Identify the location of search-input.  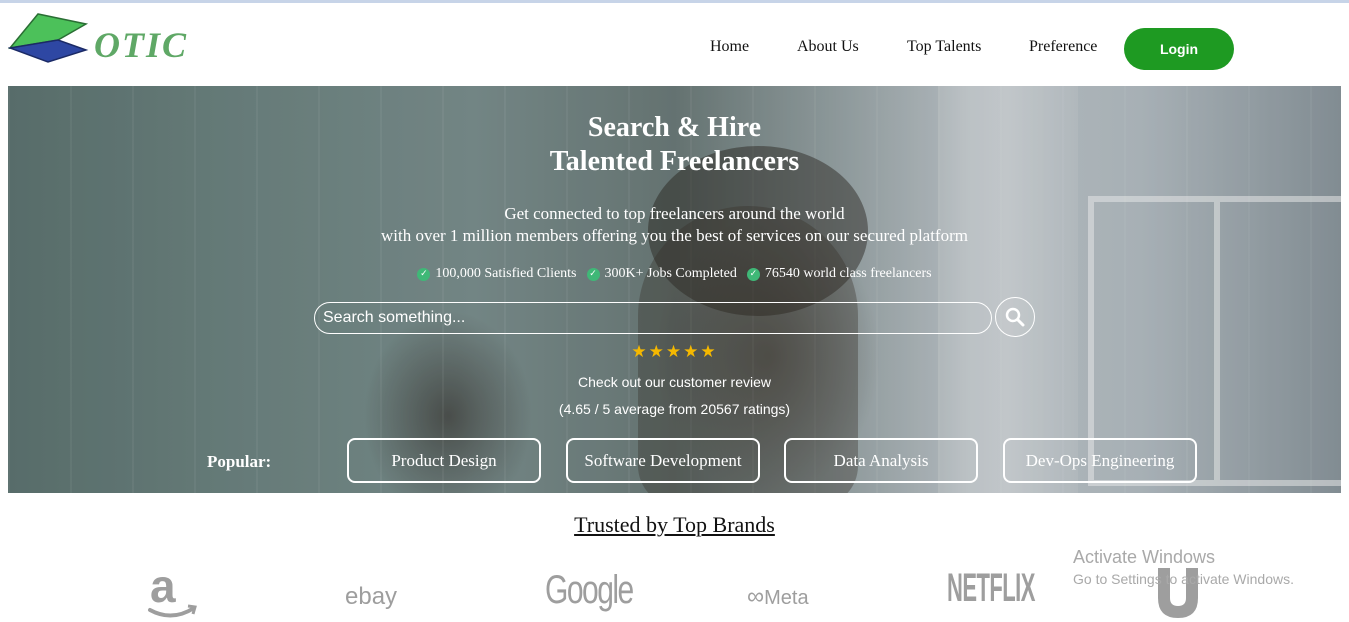
(653, 318).